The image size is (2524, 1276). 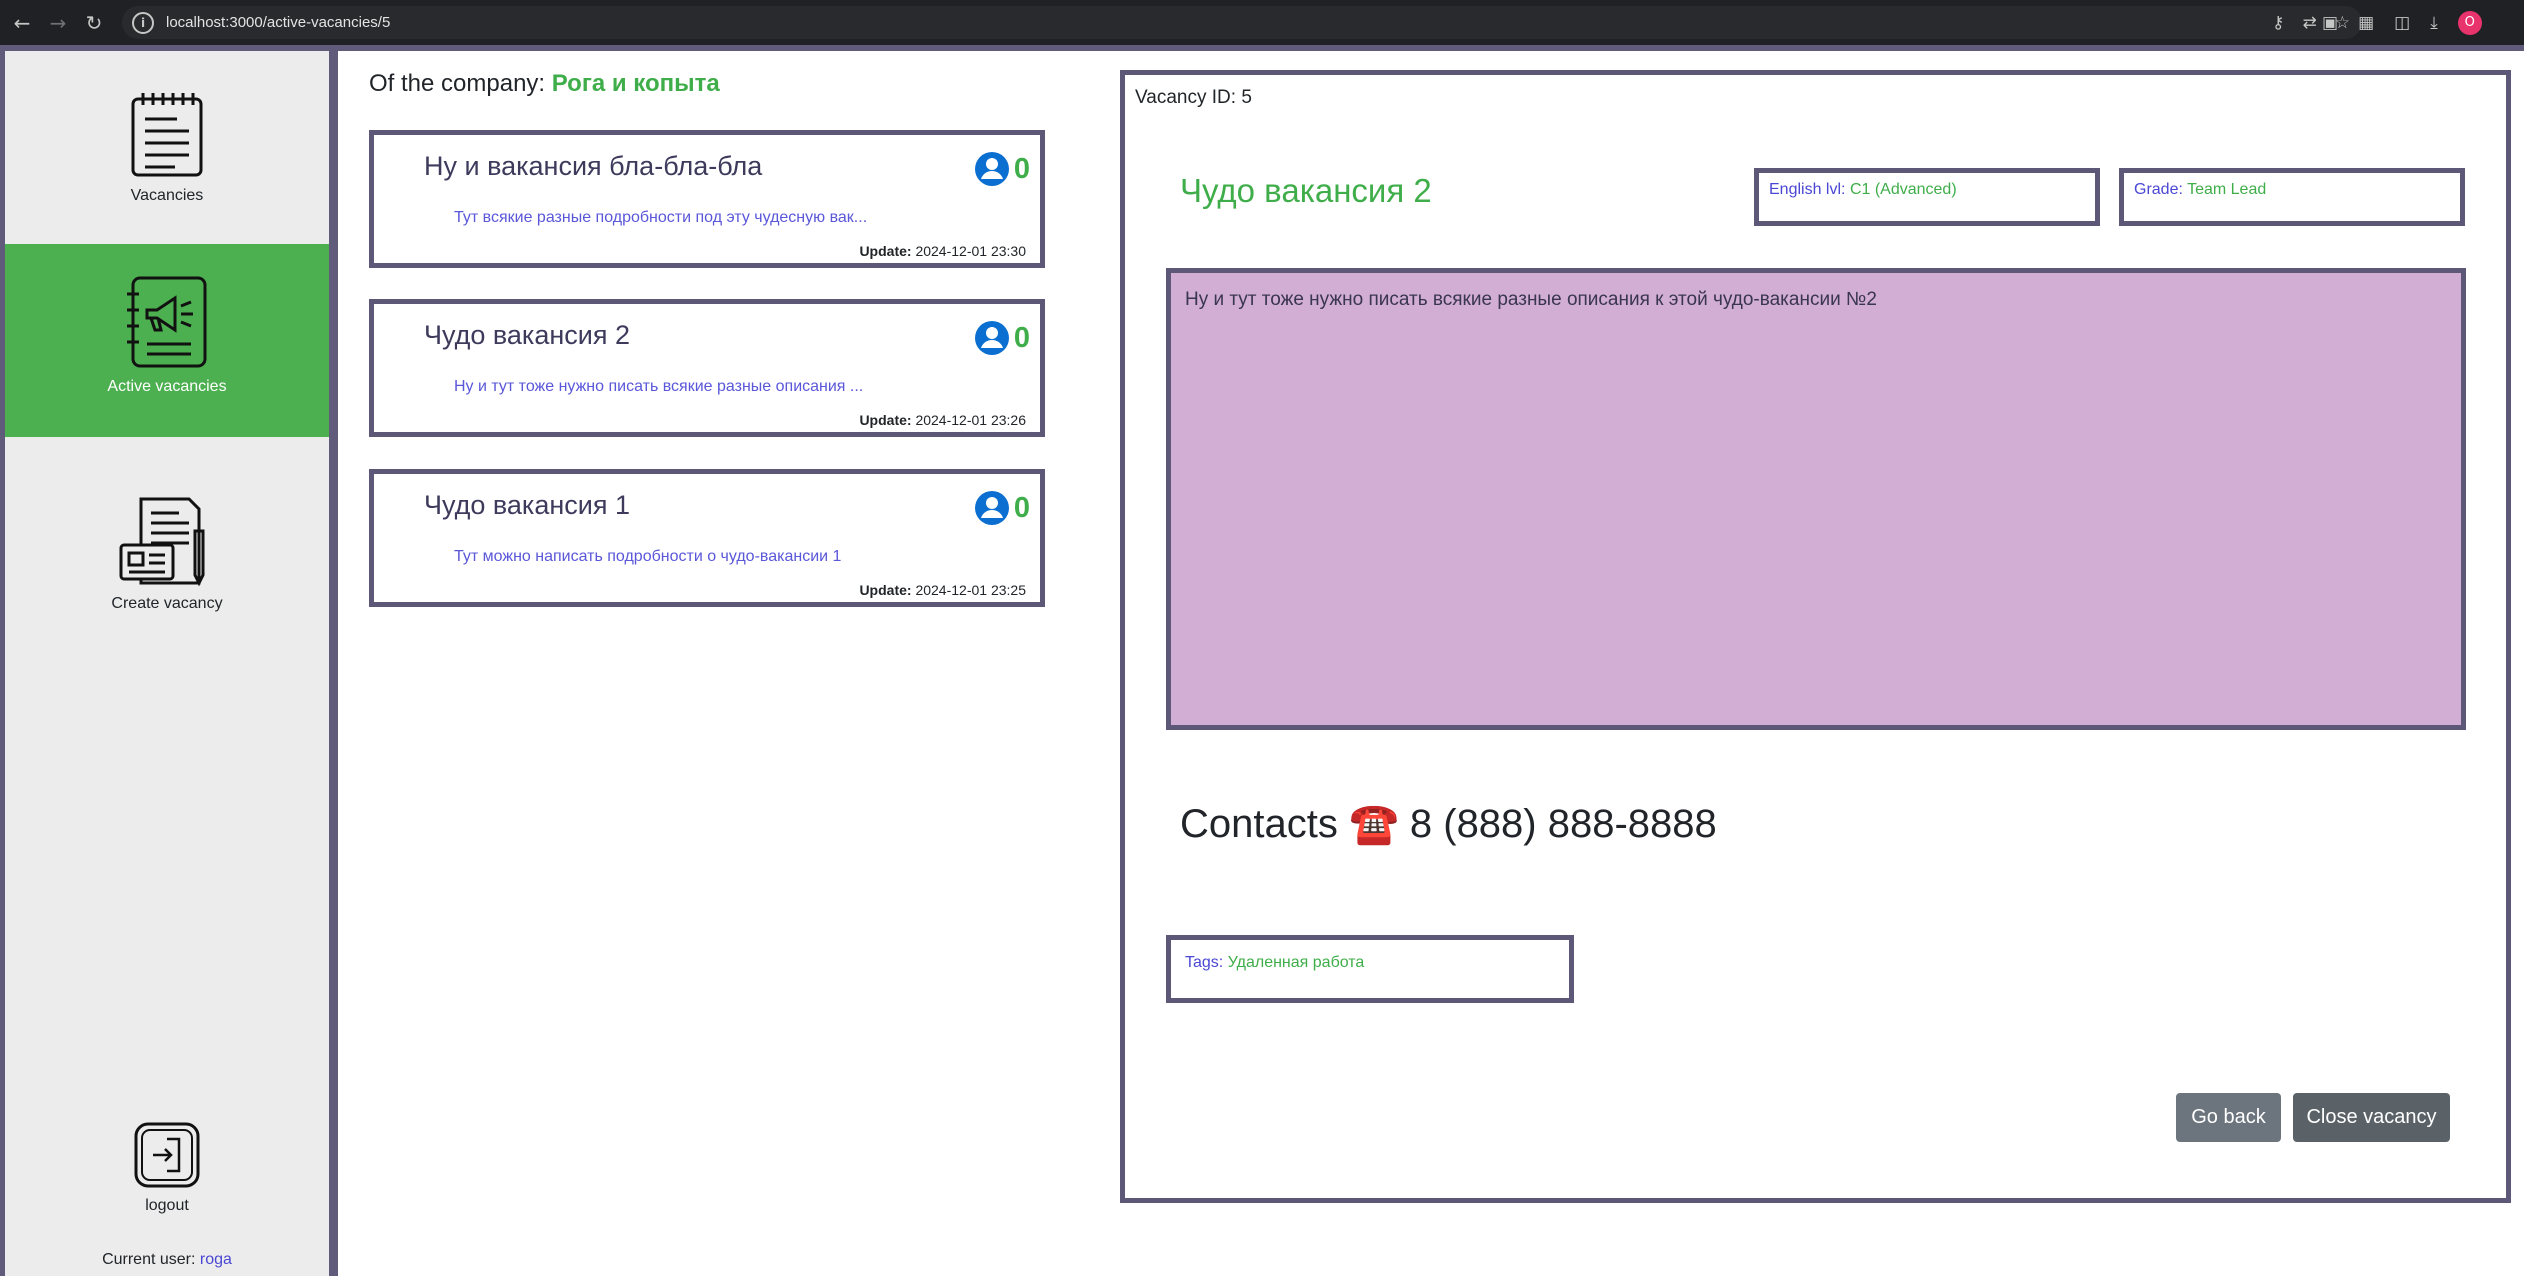 I want to click on sidebar-item-create-vacancy: Create vacancy, so click(x=167, y=580).